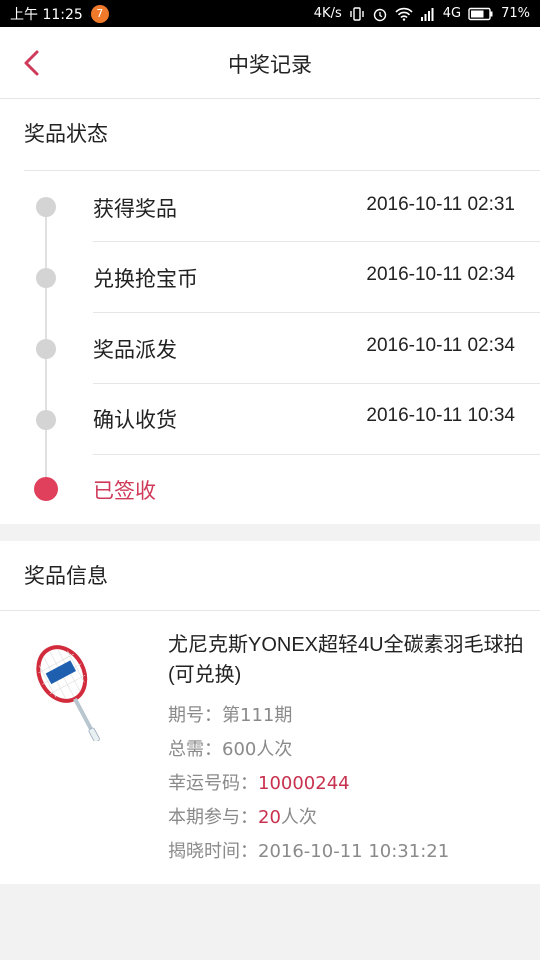  What do you see at coordinates (270, 277) in the screenshot?
I see `timeline-step: 兑换抢宝币 2016-10-11 02:34` at bounding box center [270, 277].